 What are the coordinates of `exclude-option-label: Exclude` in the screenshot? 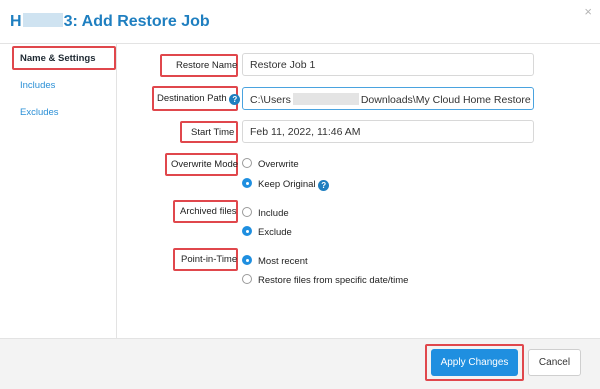 It's located at (275, 232).